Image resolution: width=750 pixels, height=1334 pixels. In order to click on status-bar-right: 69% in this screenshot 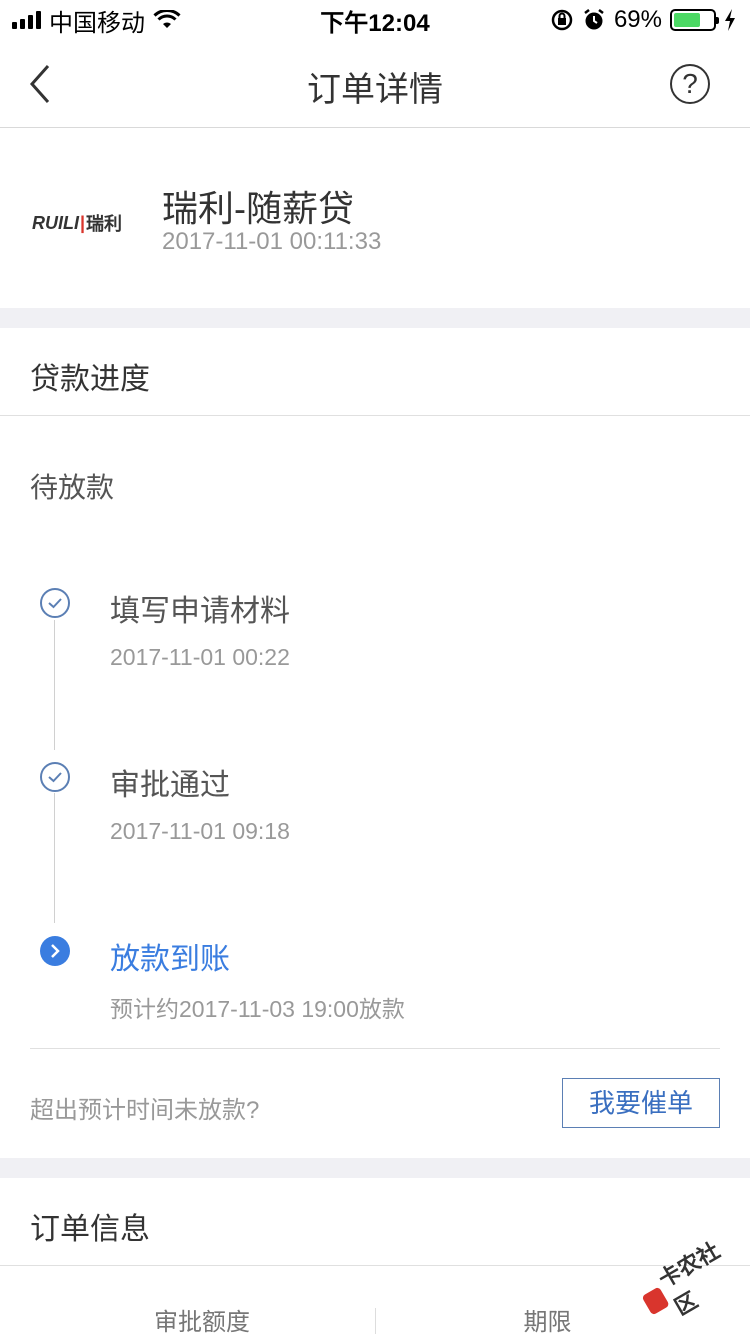, I will do `click(643, 20)`.